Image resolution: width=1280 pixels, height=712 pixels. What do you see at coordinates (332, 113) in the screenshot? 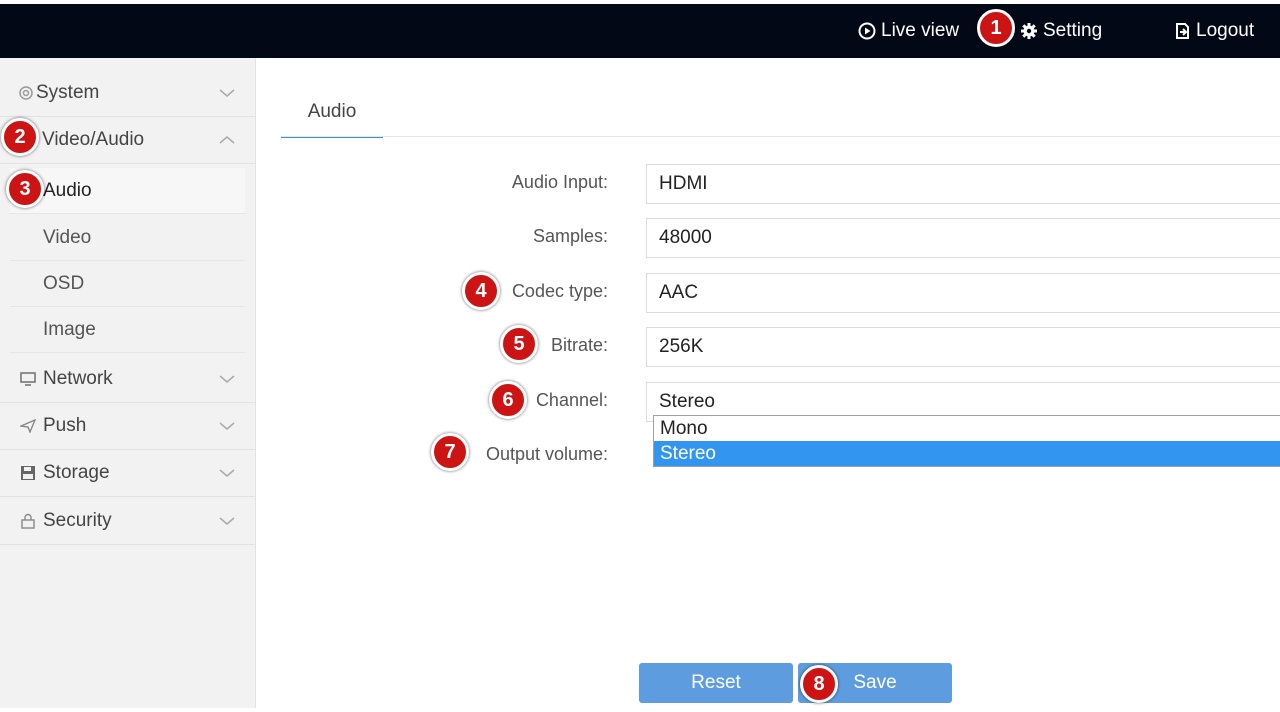
I see `tab-audio: Audio` at bounding box center [332, 113].